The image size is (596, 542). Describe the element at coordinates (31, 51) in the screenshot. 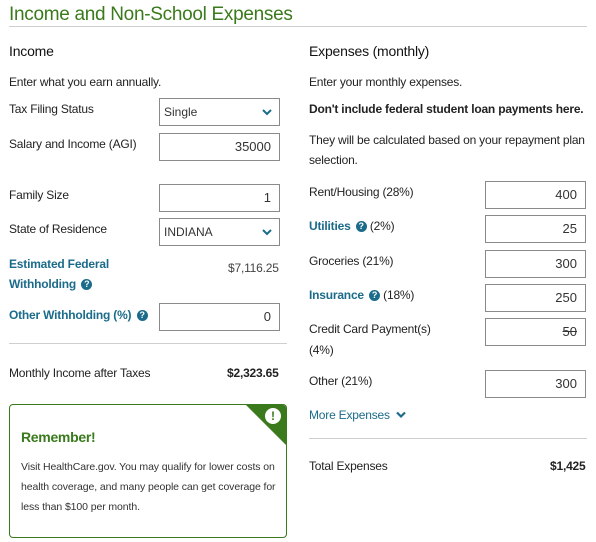

I see `income-heading: Income` at that location.